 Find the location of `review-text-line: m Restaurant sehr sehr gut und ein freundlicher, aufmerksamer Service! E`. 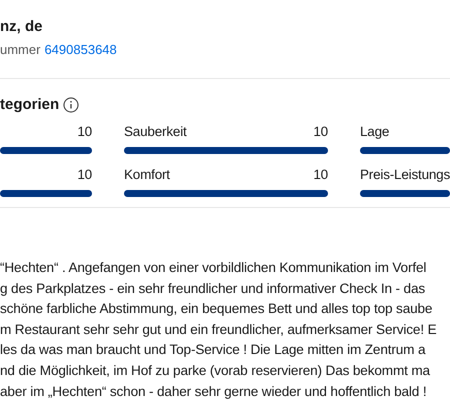

review-text-line: m Restaurant sehr sehr gut und ein freundlicher, aufmerksamer Service! E is located at coordinates (218, 329).